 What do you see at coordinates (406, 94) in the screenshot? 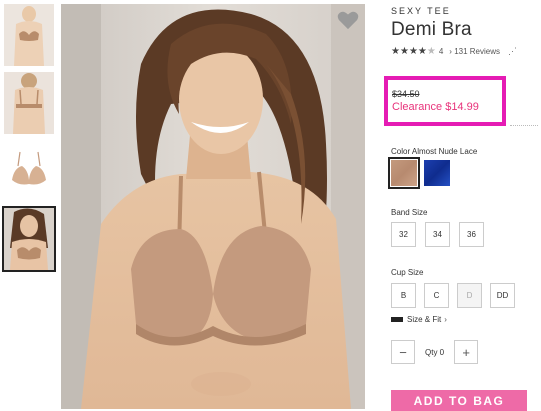
I see `original-price: $34.50` at bounding box center [406, 94].